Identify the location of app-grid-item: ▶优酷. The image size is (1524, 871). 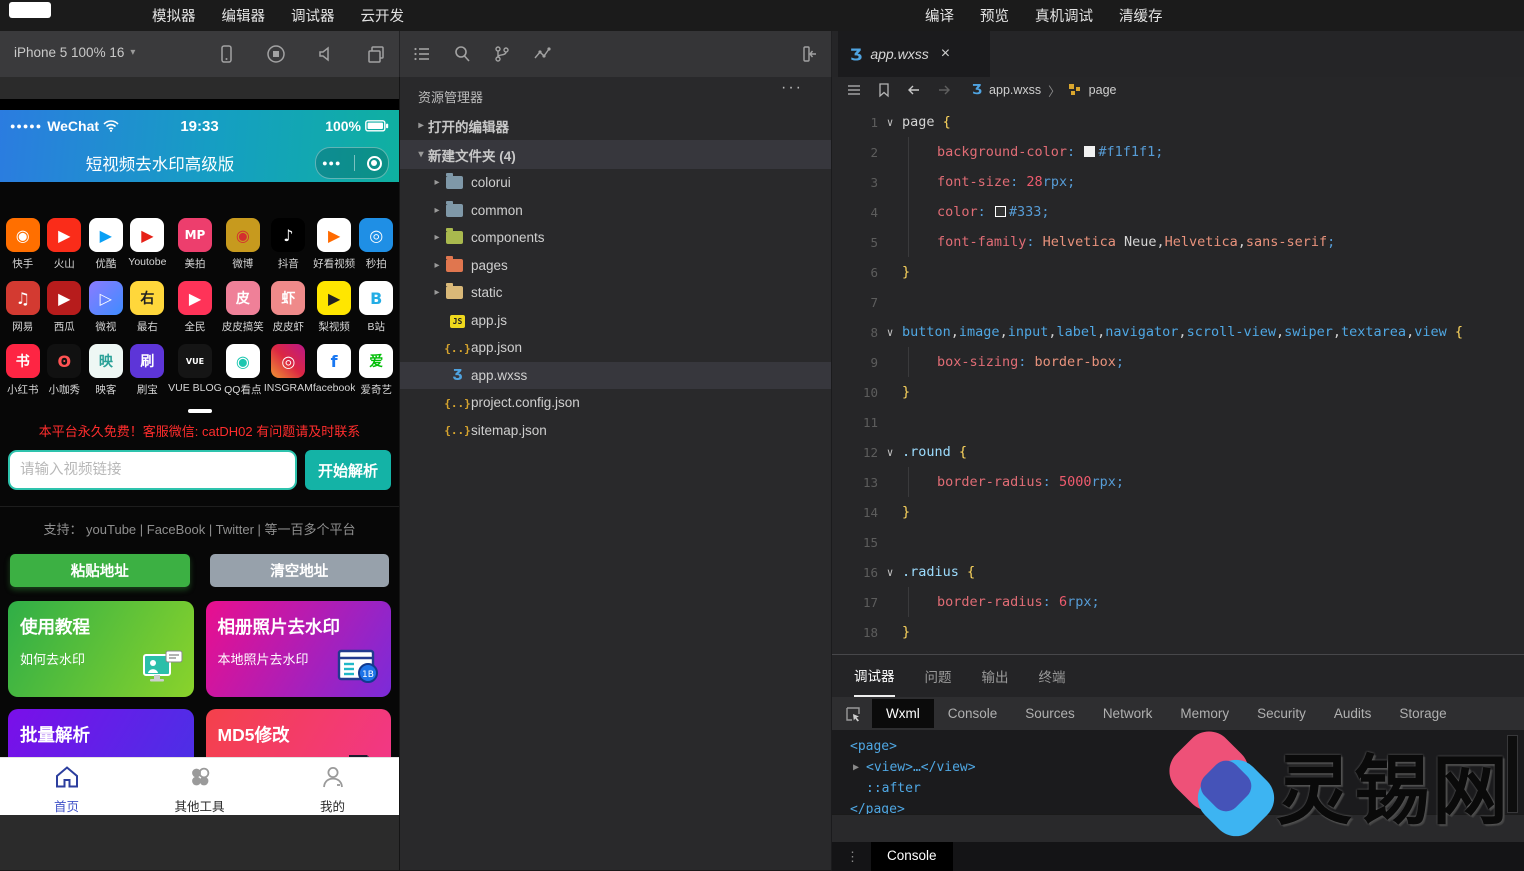
(106, 244).